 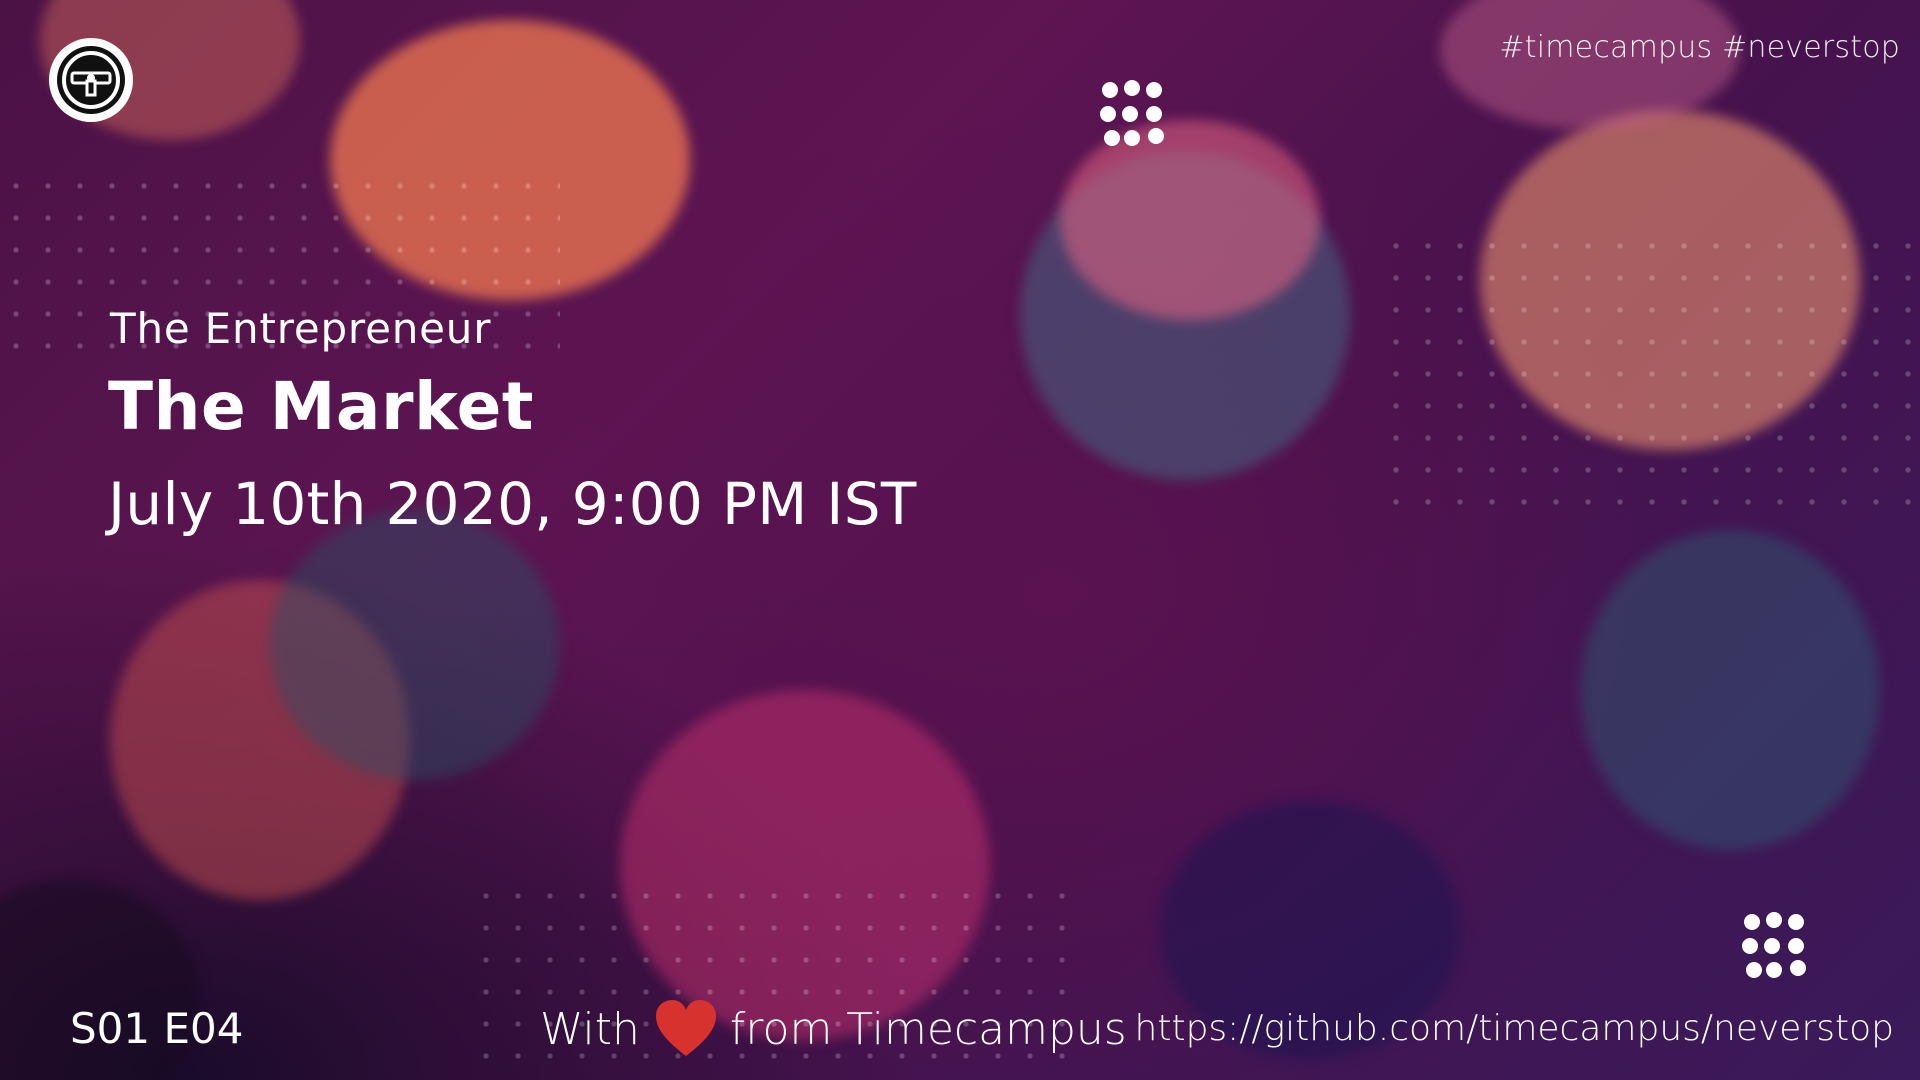 What do you see at coordinates (512, 504) in the screenshot?
I see `event-datetime: July 10th 2020, 9:00 PM IST` at bounding box center [512, 504].